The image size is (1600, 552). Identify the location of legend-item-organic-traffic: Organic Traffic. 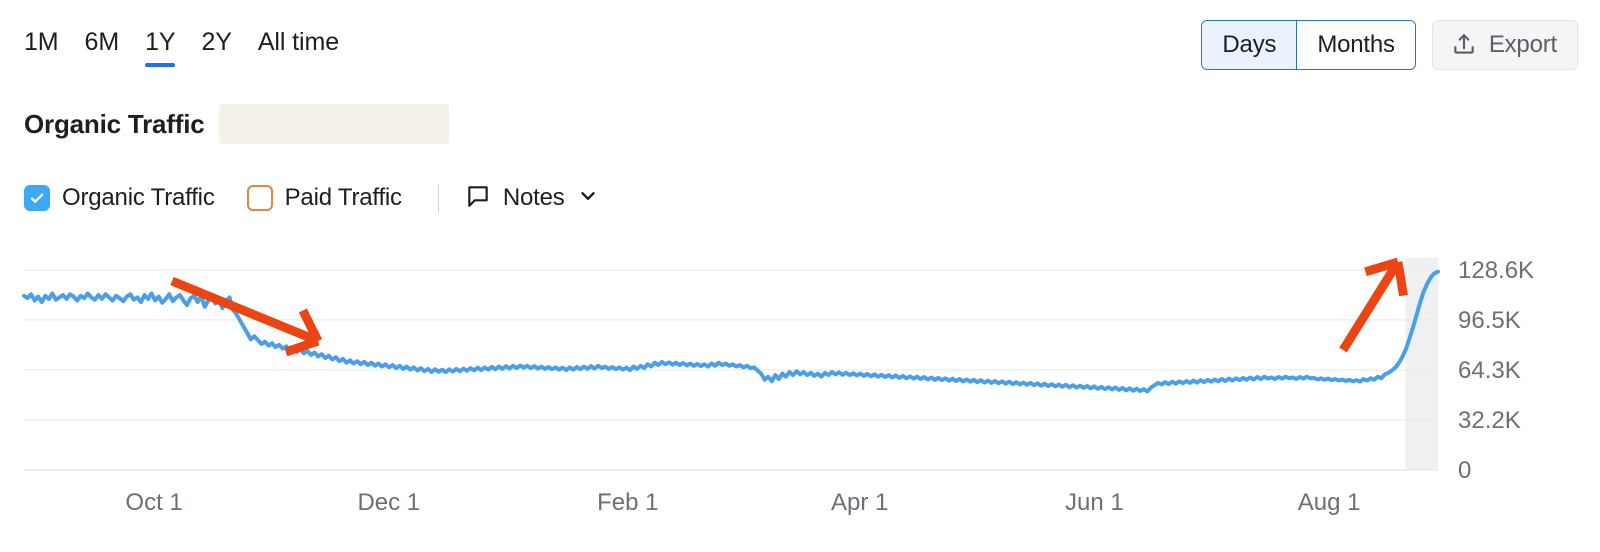
(119, 198).